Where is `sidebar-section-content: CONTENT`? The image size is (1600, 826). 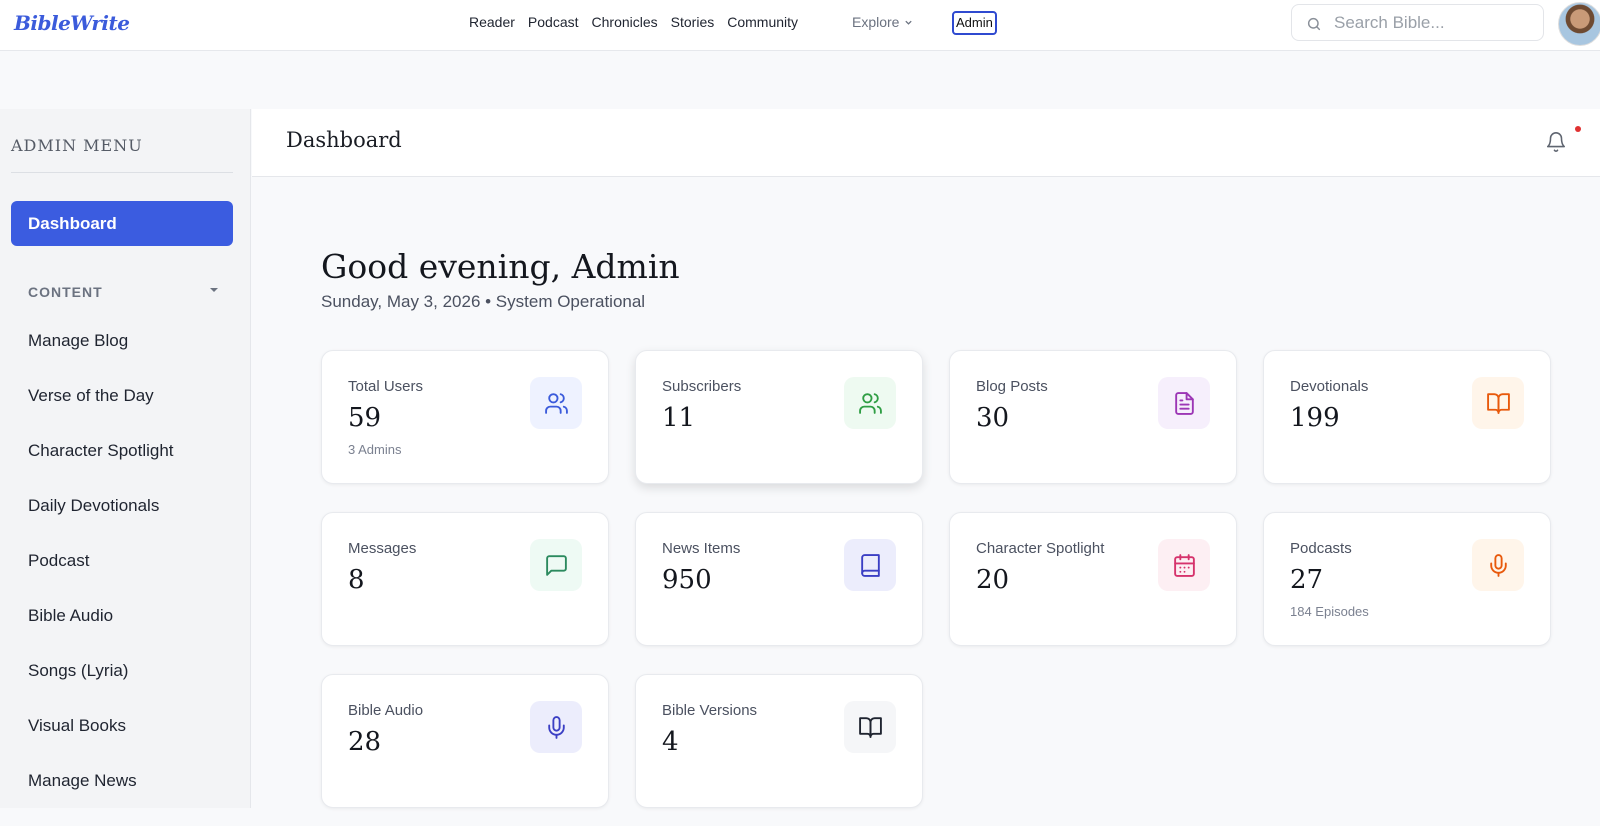
sidebar-section-content: CONTENT is located at coordinates (123, 292).